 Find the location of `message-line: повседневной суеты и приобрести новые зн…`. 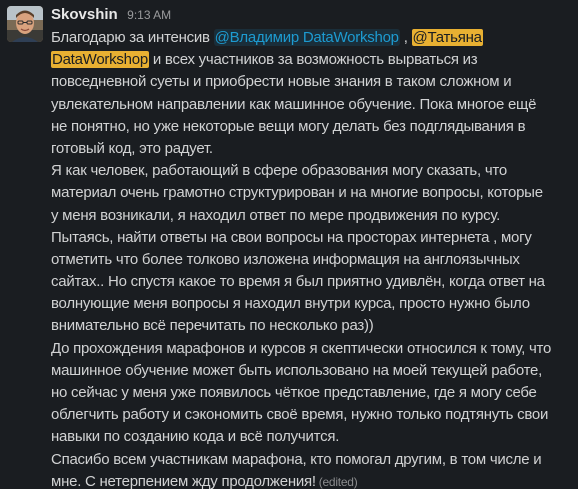

message-line: повседневной суеты и приобрести новые зн… is located at coordinates (281, 82).